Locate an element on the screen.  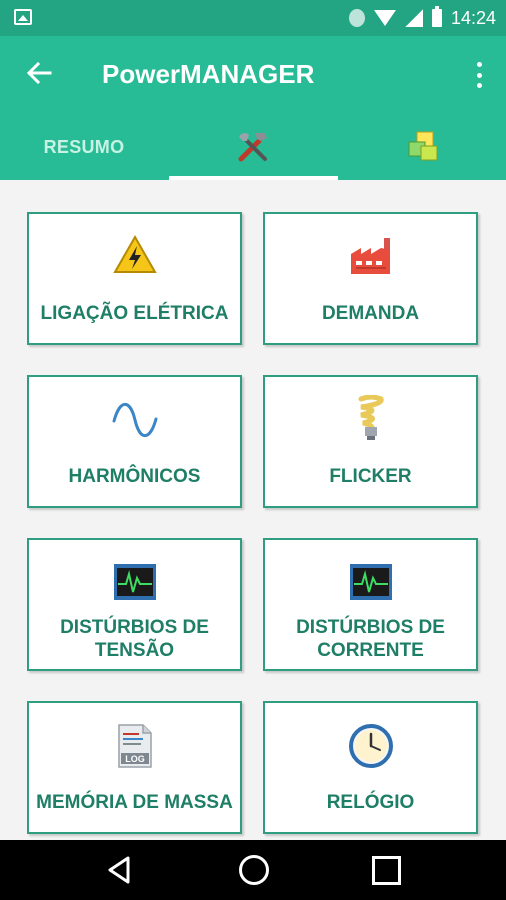
status-clock: 14:24 is located at coordinates (473, 17).